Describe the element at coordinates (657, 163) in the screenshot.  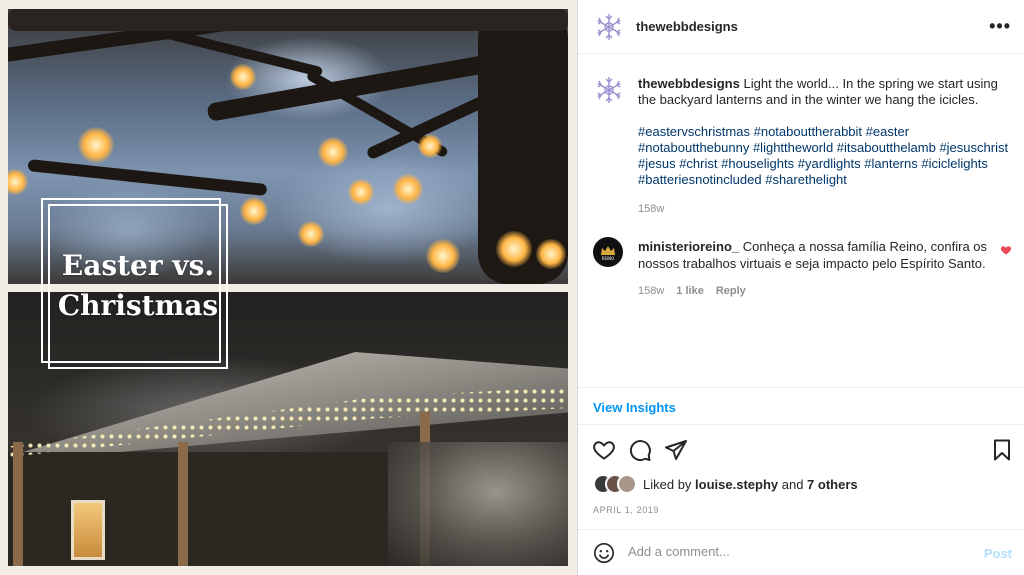
I see `hashtag-link: #jesus` at that location.